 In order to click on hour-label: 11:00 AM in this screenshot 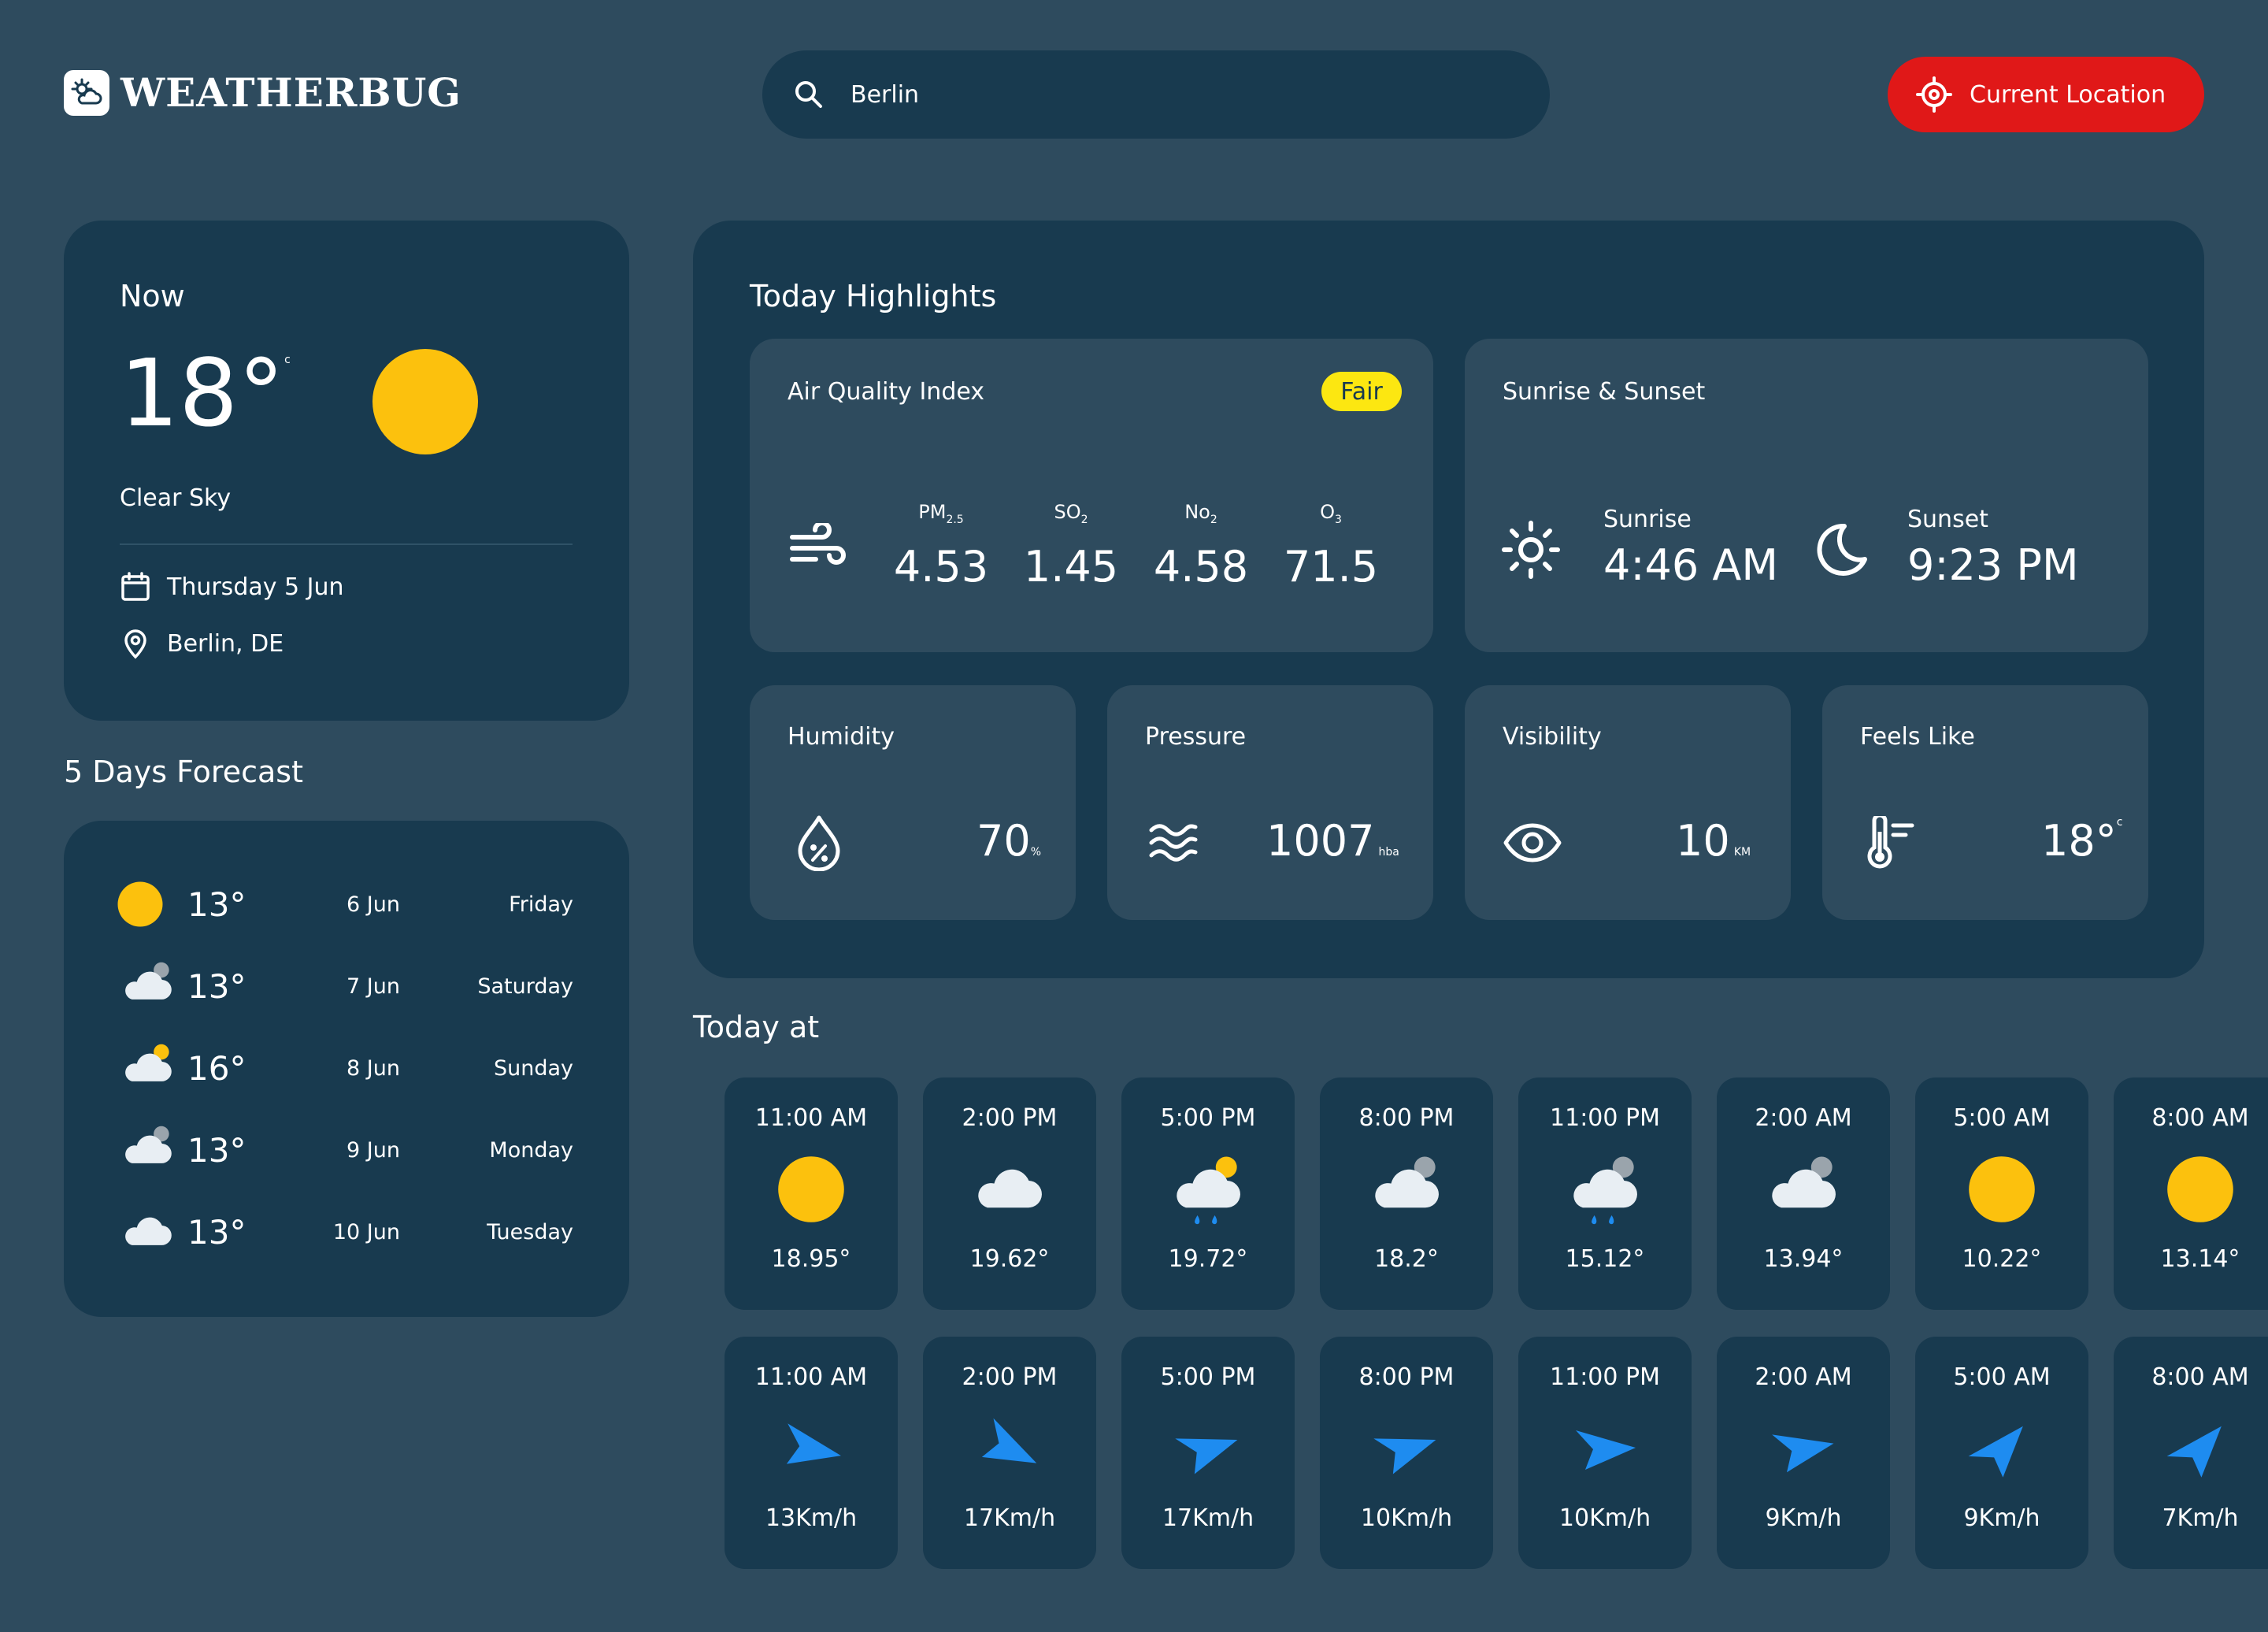, I will do `click(811, 1118)`.